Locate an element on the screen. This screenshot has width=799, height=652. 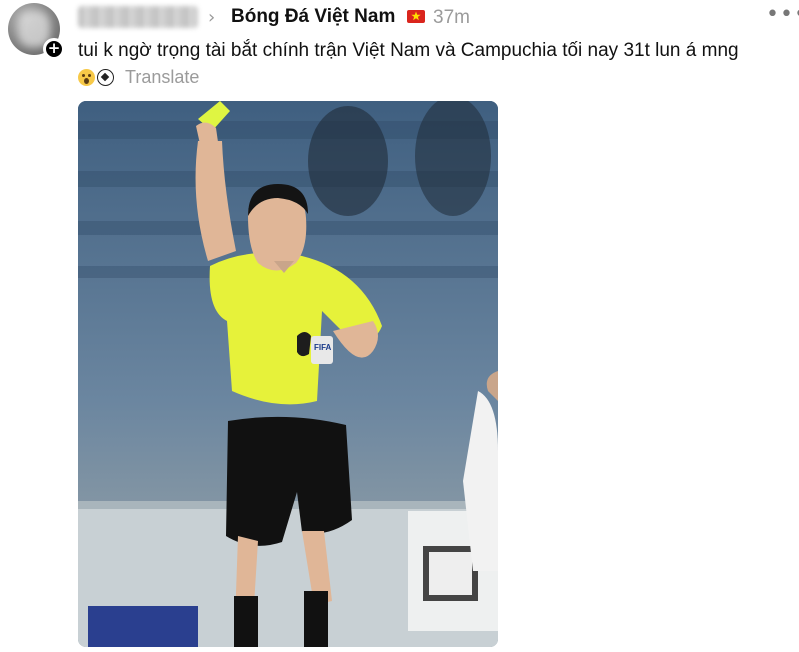
emoji-row: Translate is located at coordinates (138, 77).